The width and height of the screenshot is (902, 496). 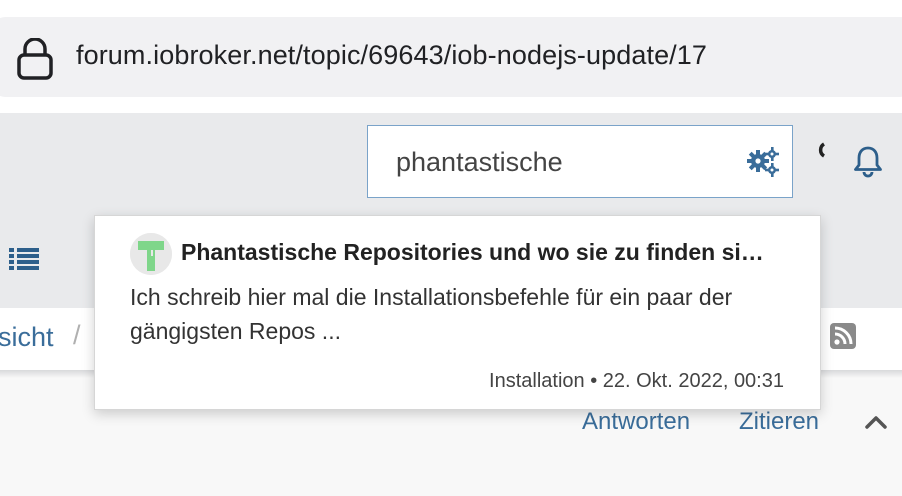 What do you see at coordinates (779, 422) in the screenshot?
I see `quote-link: Zitieren` at bounding box center [779, 422].